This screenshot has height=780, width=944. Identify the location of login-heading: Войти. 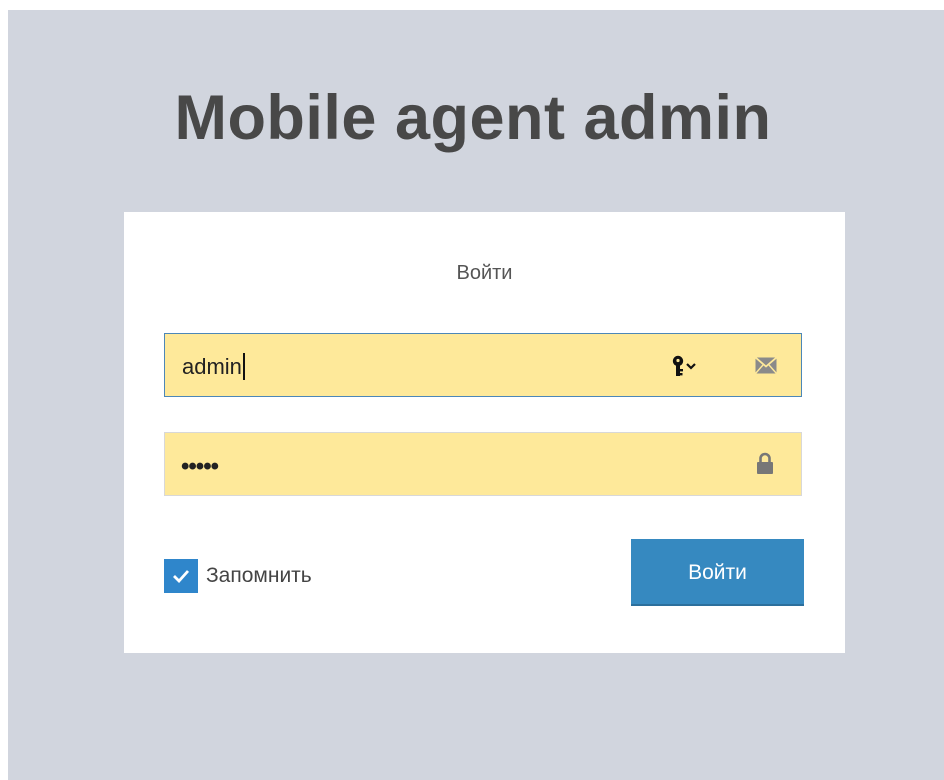
(484, 273).